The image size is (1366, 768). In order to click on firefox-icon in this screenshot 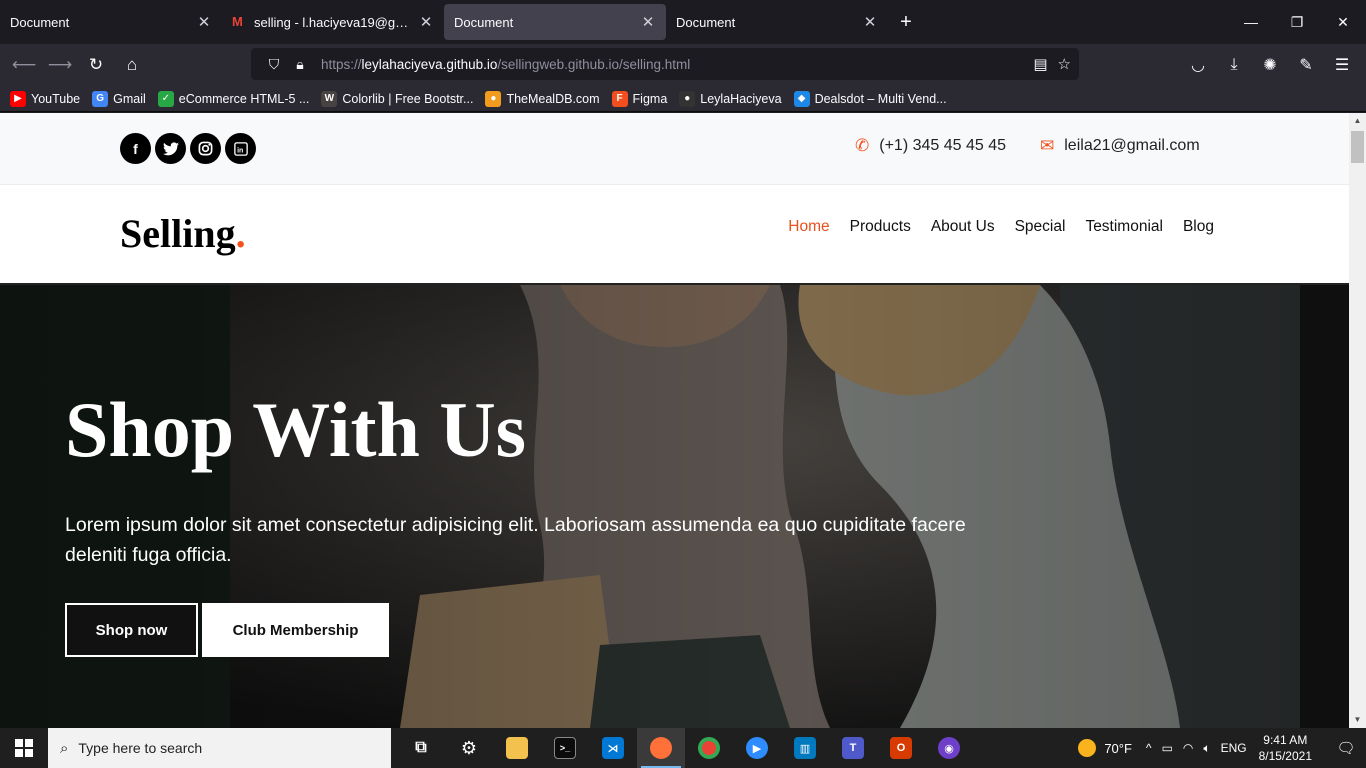, I will do `click(661, 748)`.